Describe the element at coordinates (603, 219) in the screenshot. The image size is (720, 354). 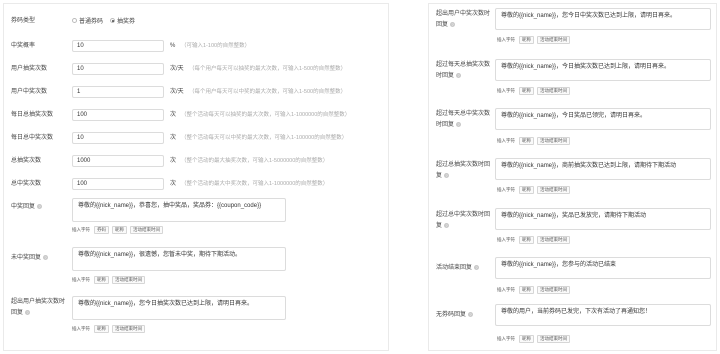
I see `exceed-total-wins-reply-textarea: 尊敬的{{nick_name}}，奖品已发放完，请期待下期活动` at that location.